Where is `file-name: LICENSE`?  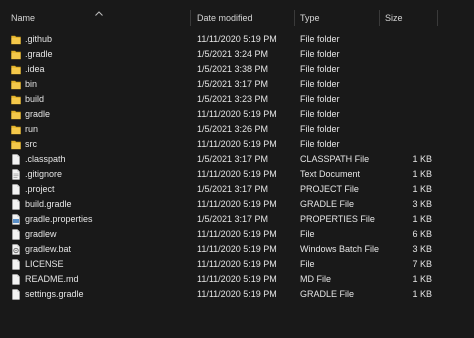 file-name: LICENSE is located at coordinates (44, 264).